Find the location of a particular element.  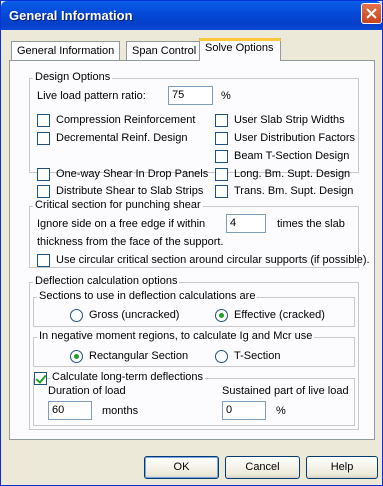

beam-tsection-checkbox is located at coordinates (221, 156).